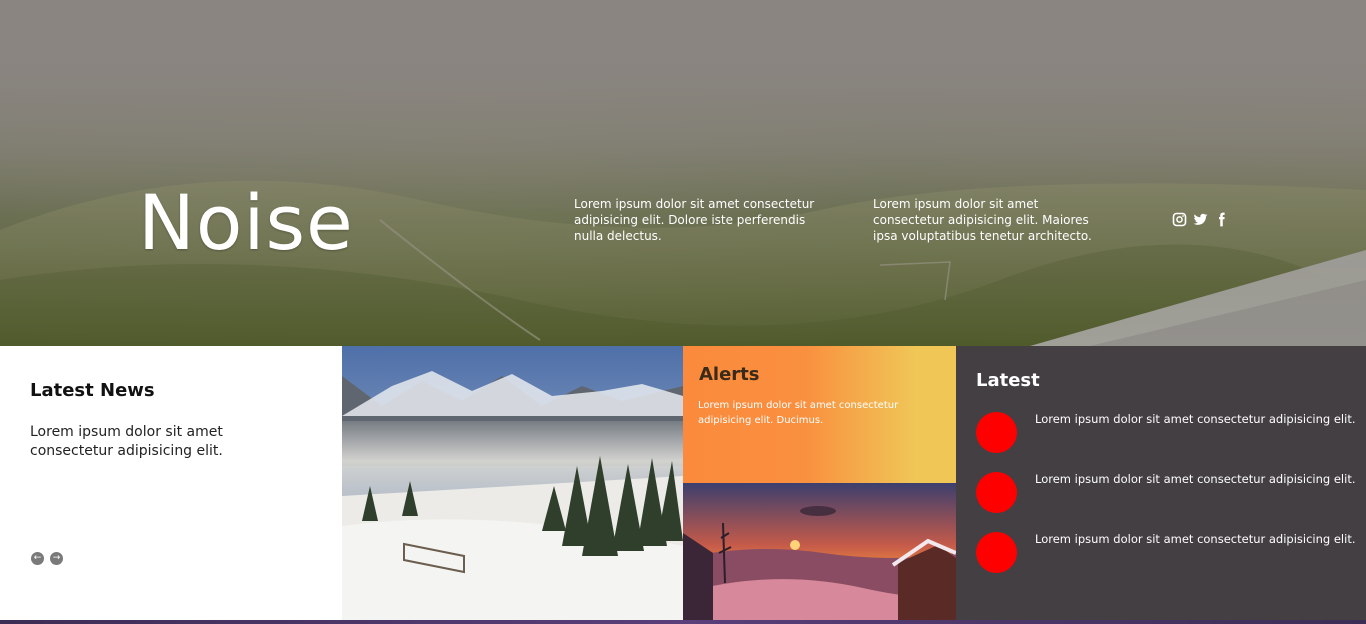  Describe the element at coordinates (246, 222) in the screenshot. I see `site-logo: Noise` at that location.